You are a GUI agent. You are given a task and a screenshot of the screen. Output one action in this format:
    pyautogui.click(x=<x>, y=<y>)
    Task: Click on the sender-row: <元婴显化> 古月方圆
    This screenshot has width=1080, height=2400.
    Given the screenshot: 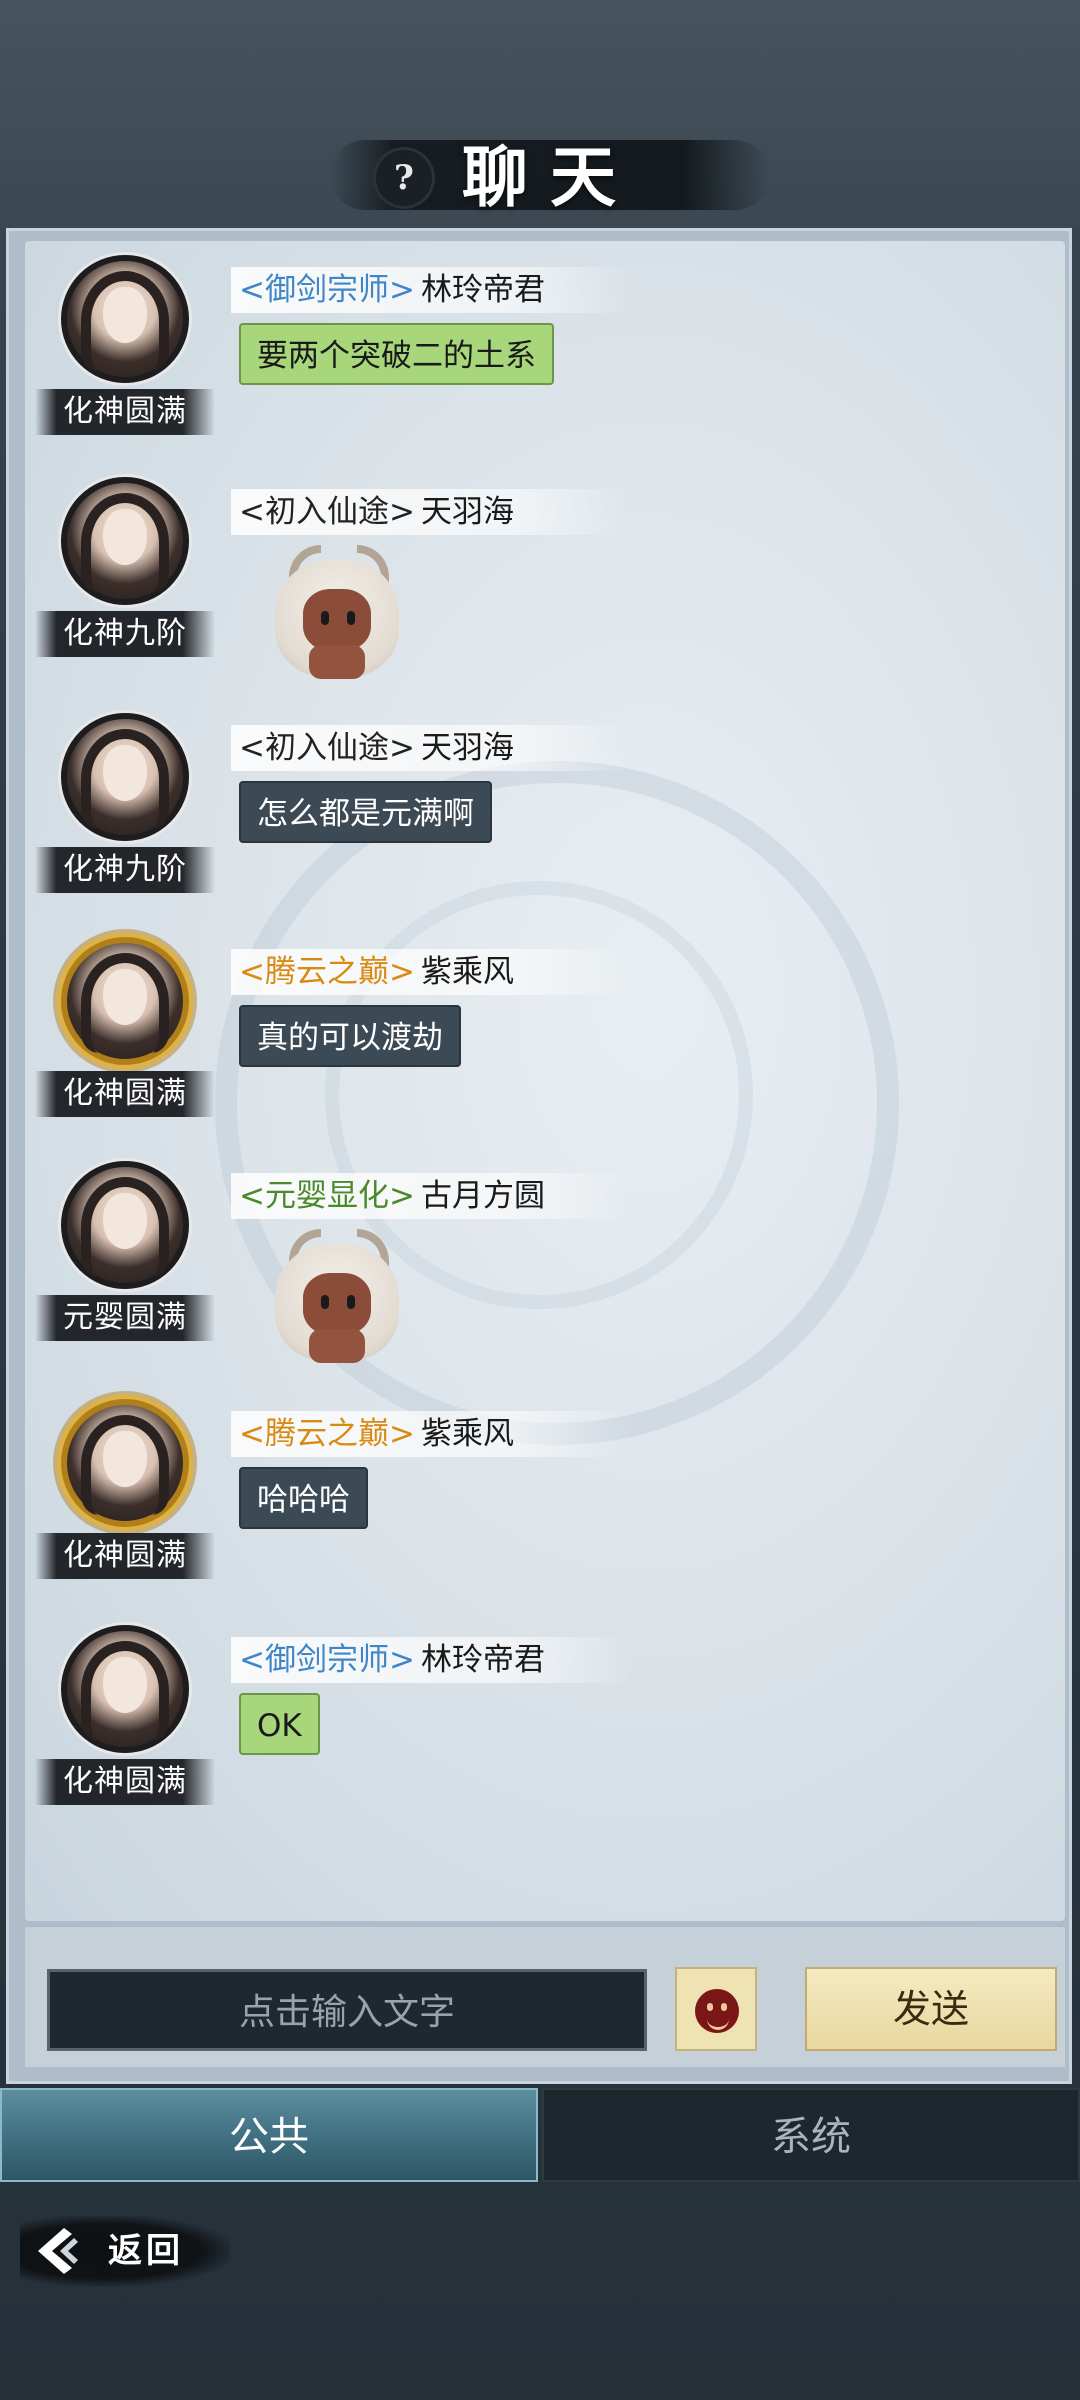 What is the action you would take?
    pyautogui.click(x=431, y=1196)
    